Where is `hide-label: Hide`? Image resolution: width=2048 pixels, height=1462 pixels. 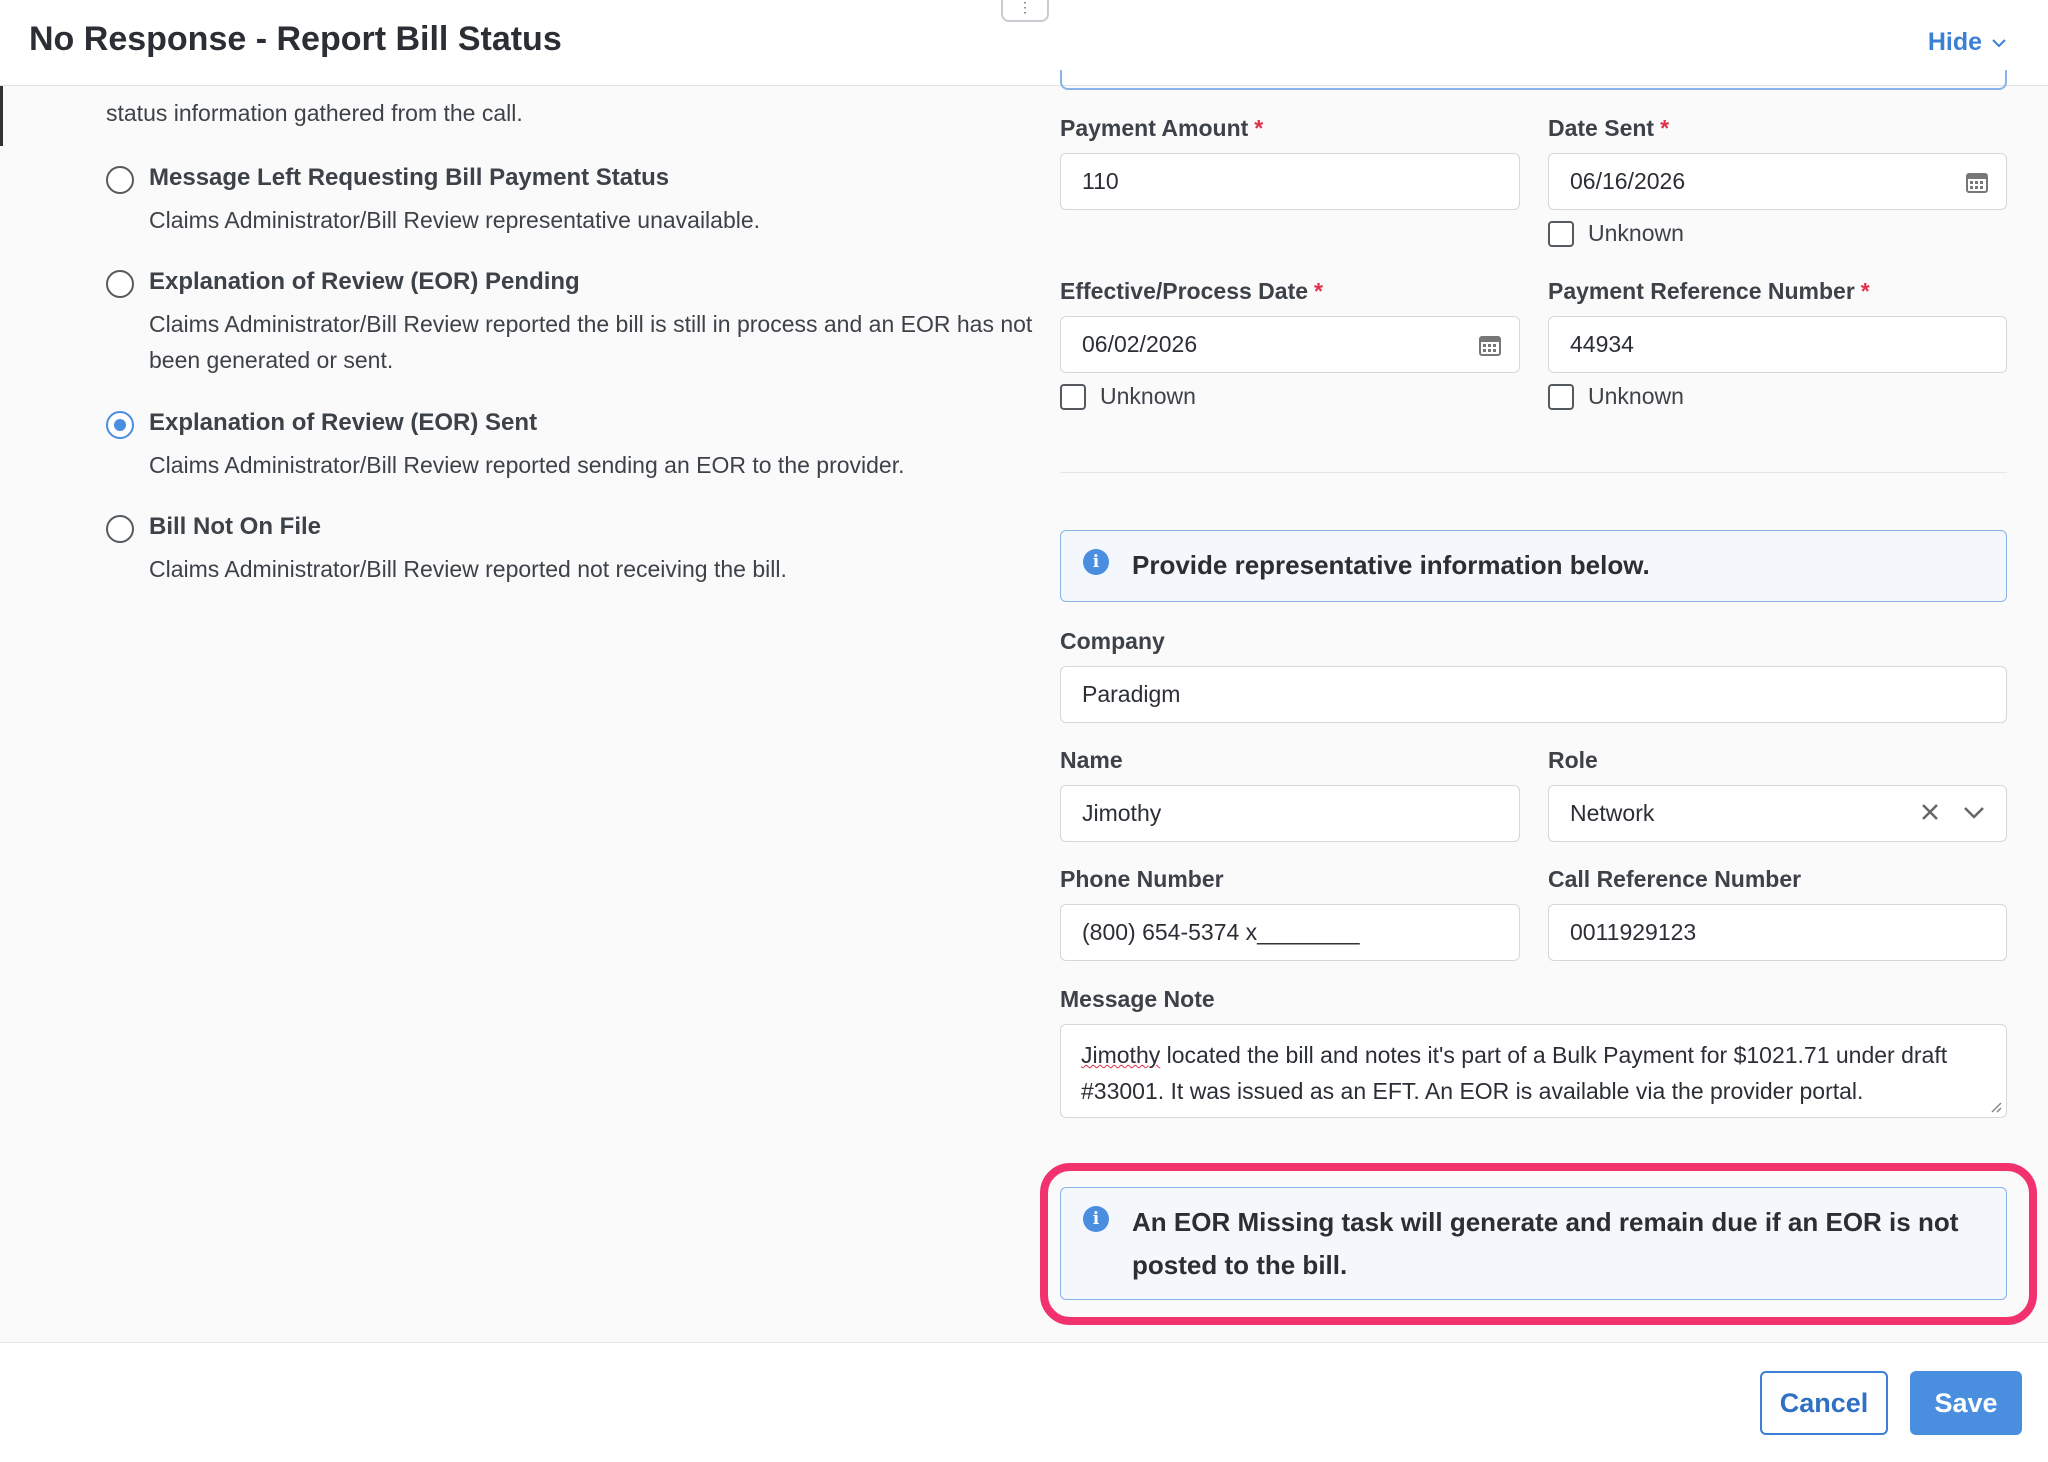
hide-label: Hide is located at coordinates (1954, 42).